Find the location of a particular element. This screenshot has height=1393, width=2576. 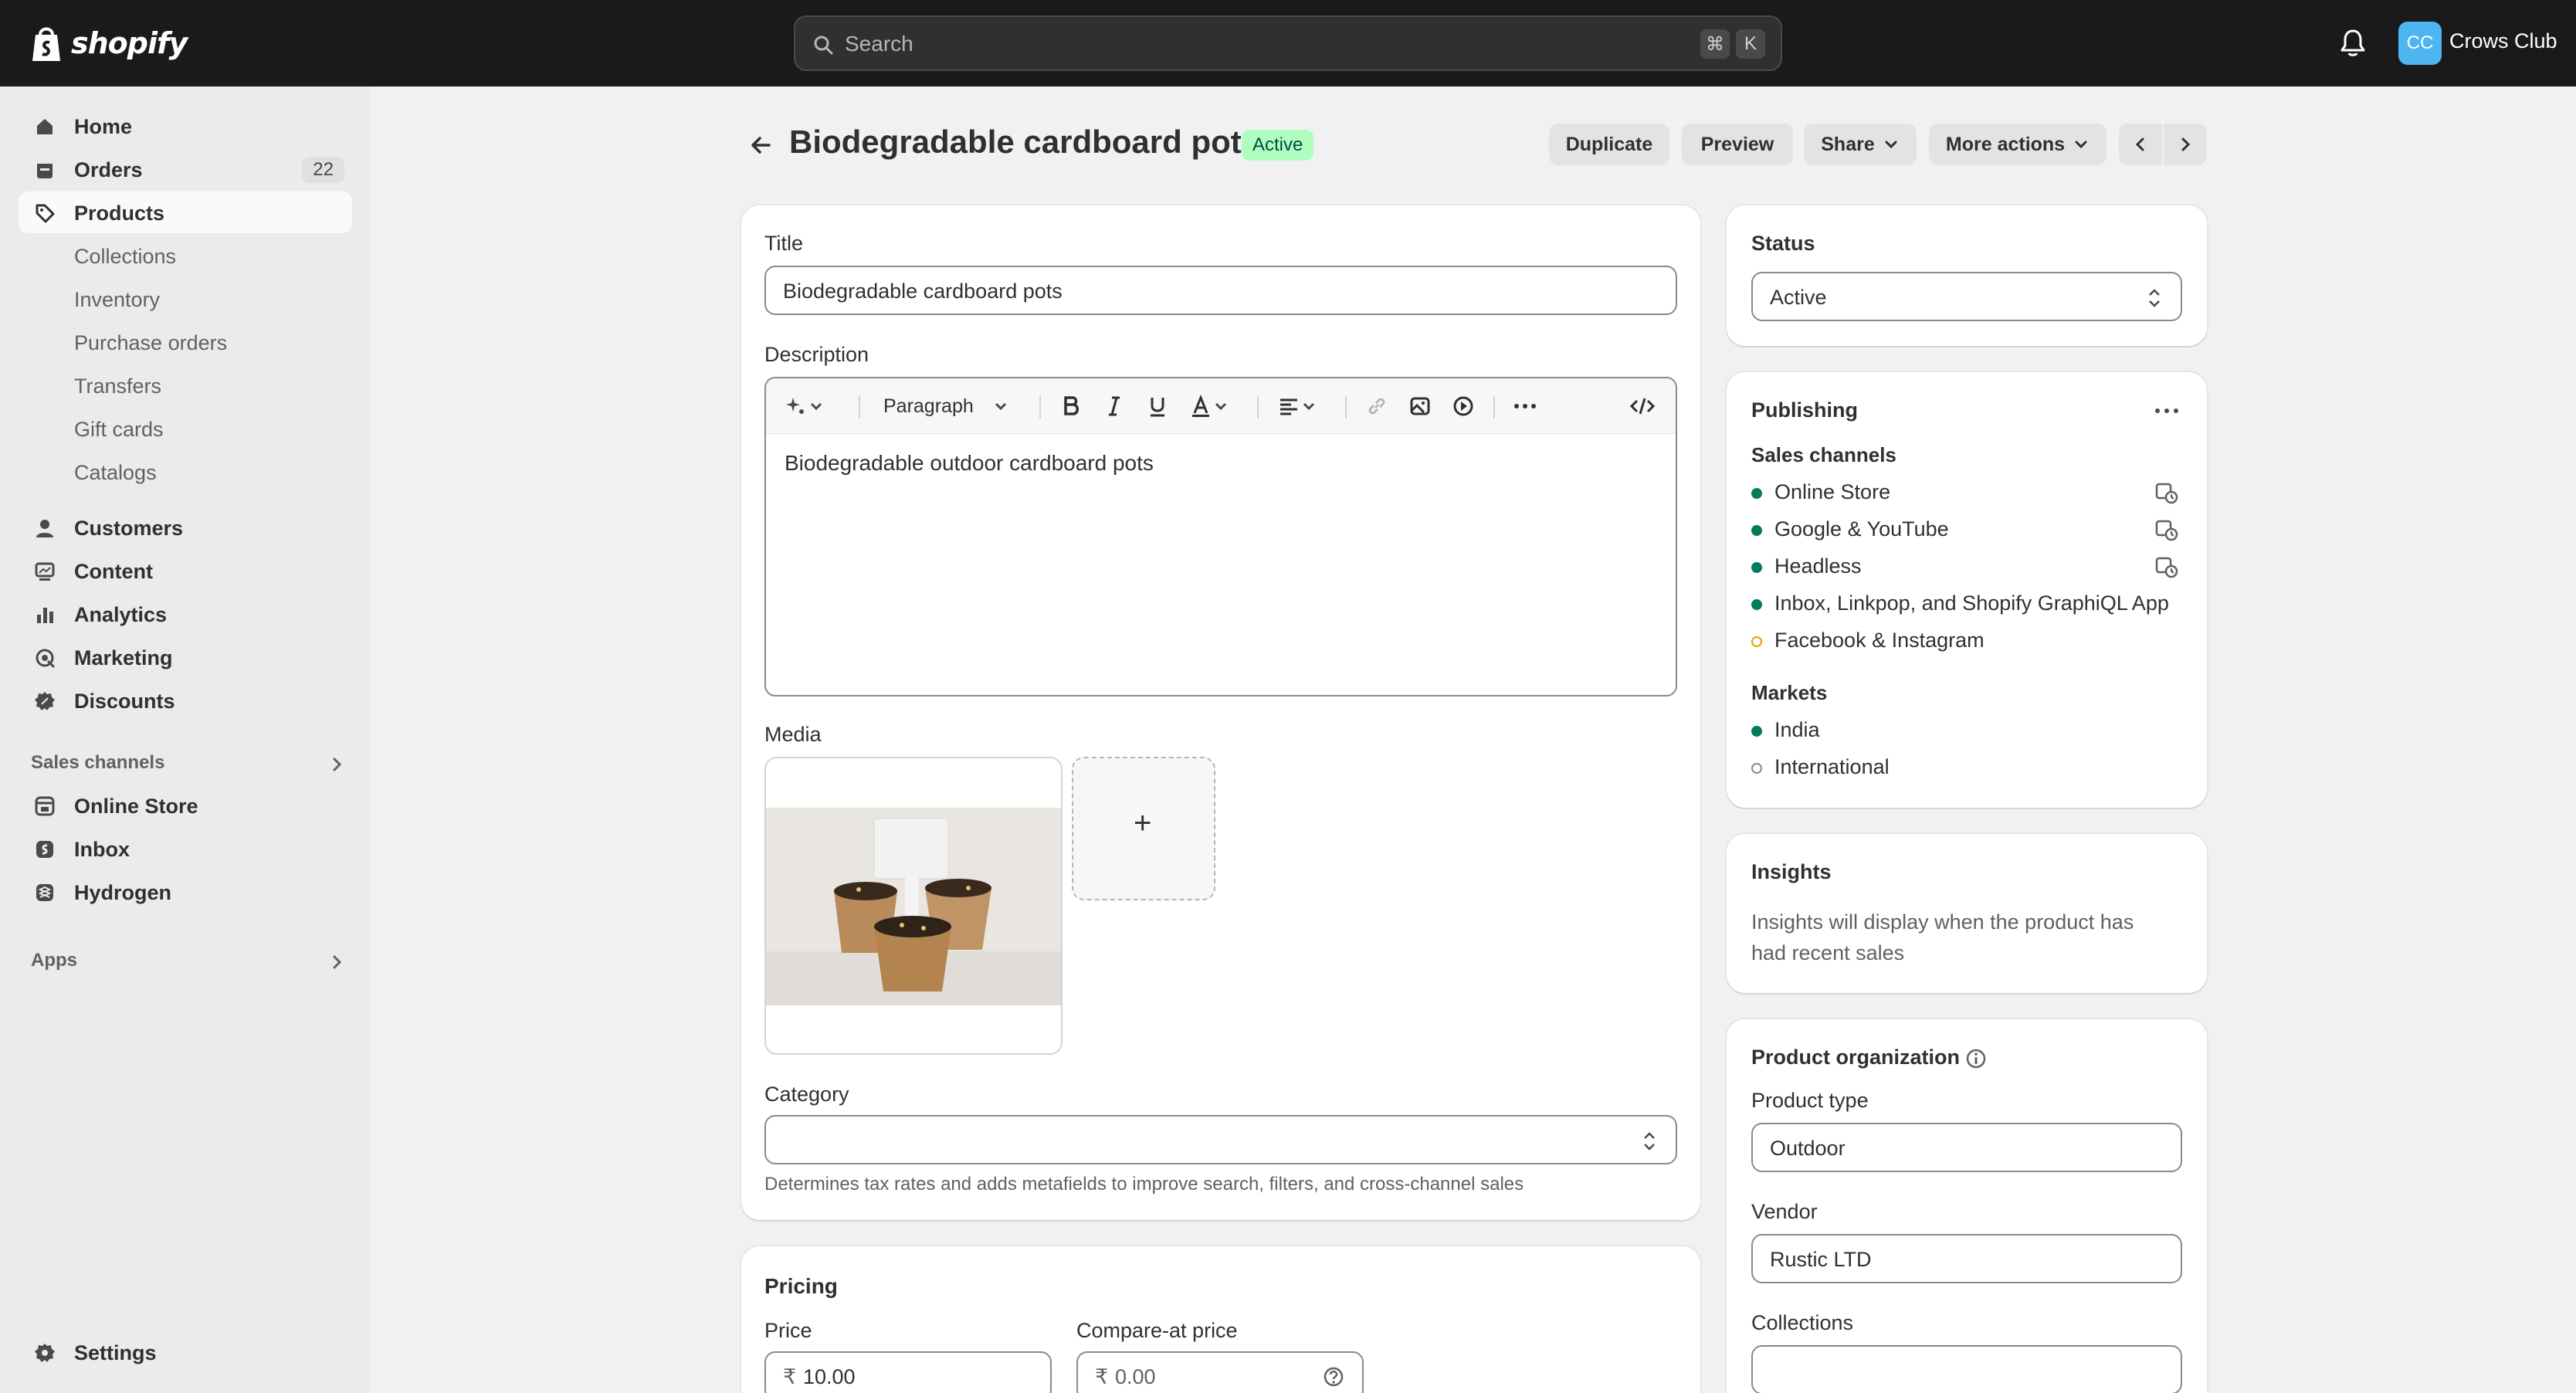

alignment-button is located at coordinates (1297, 406).